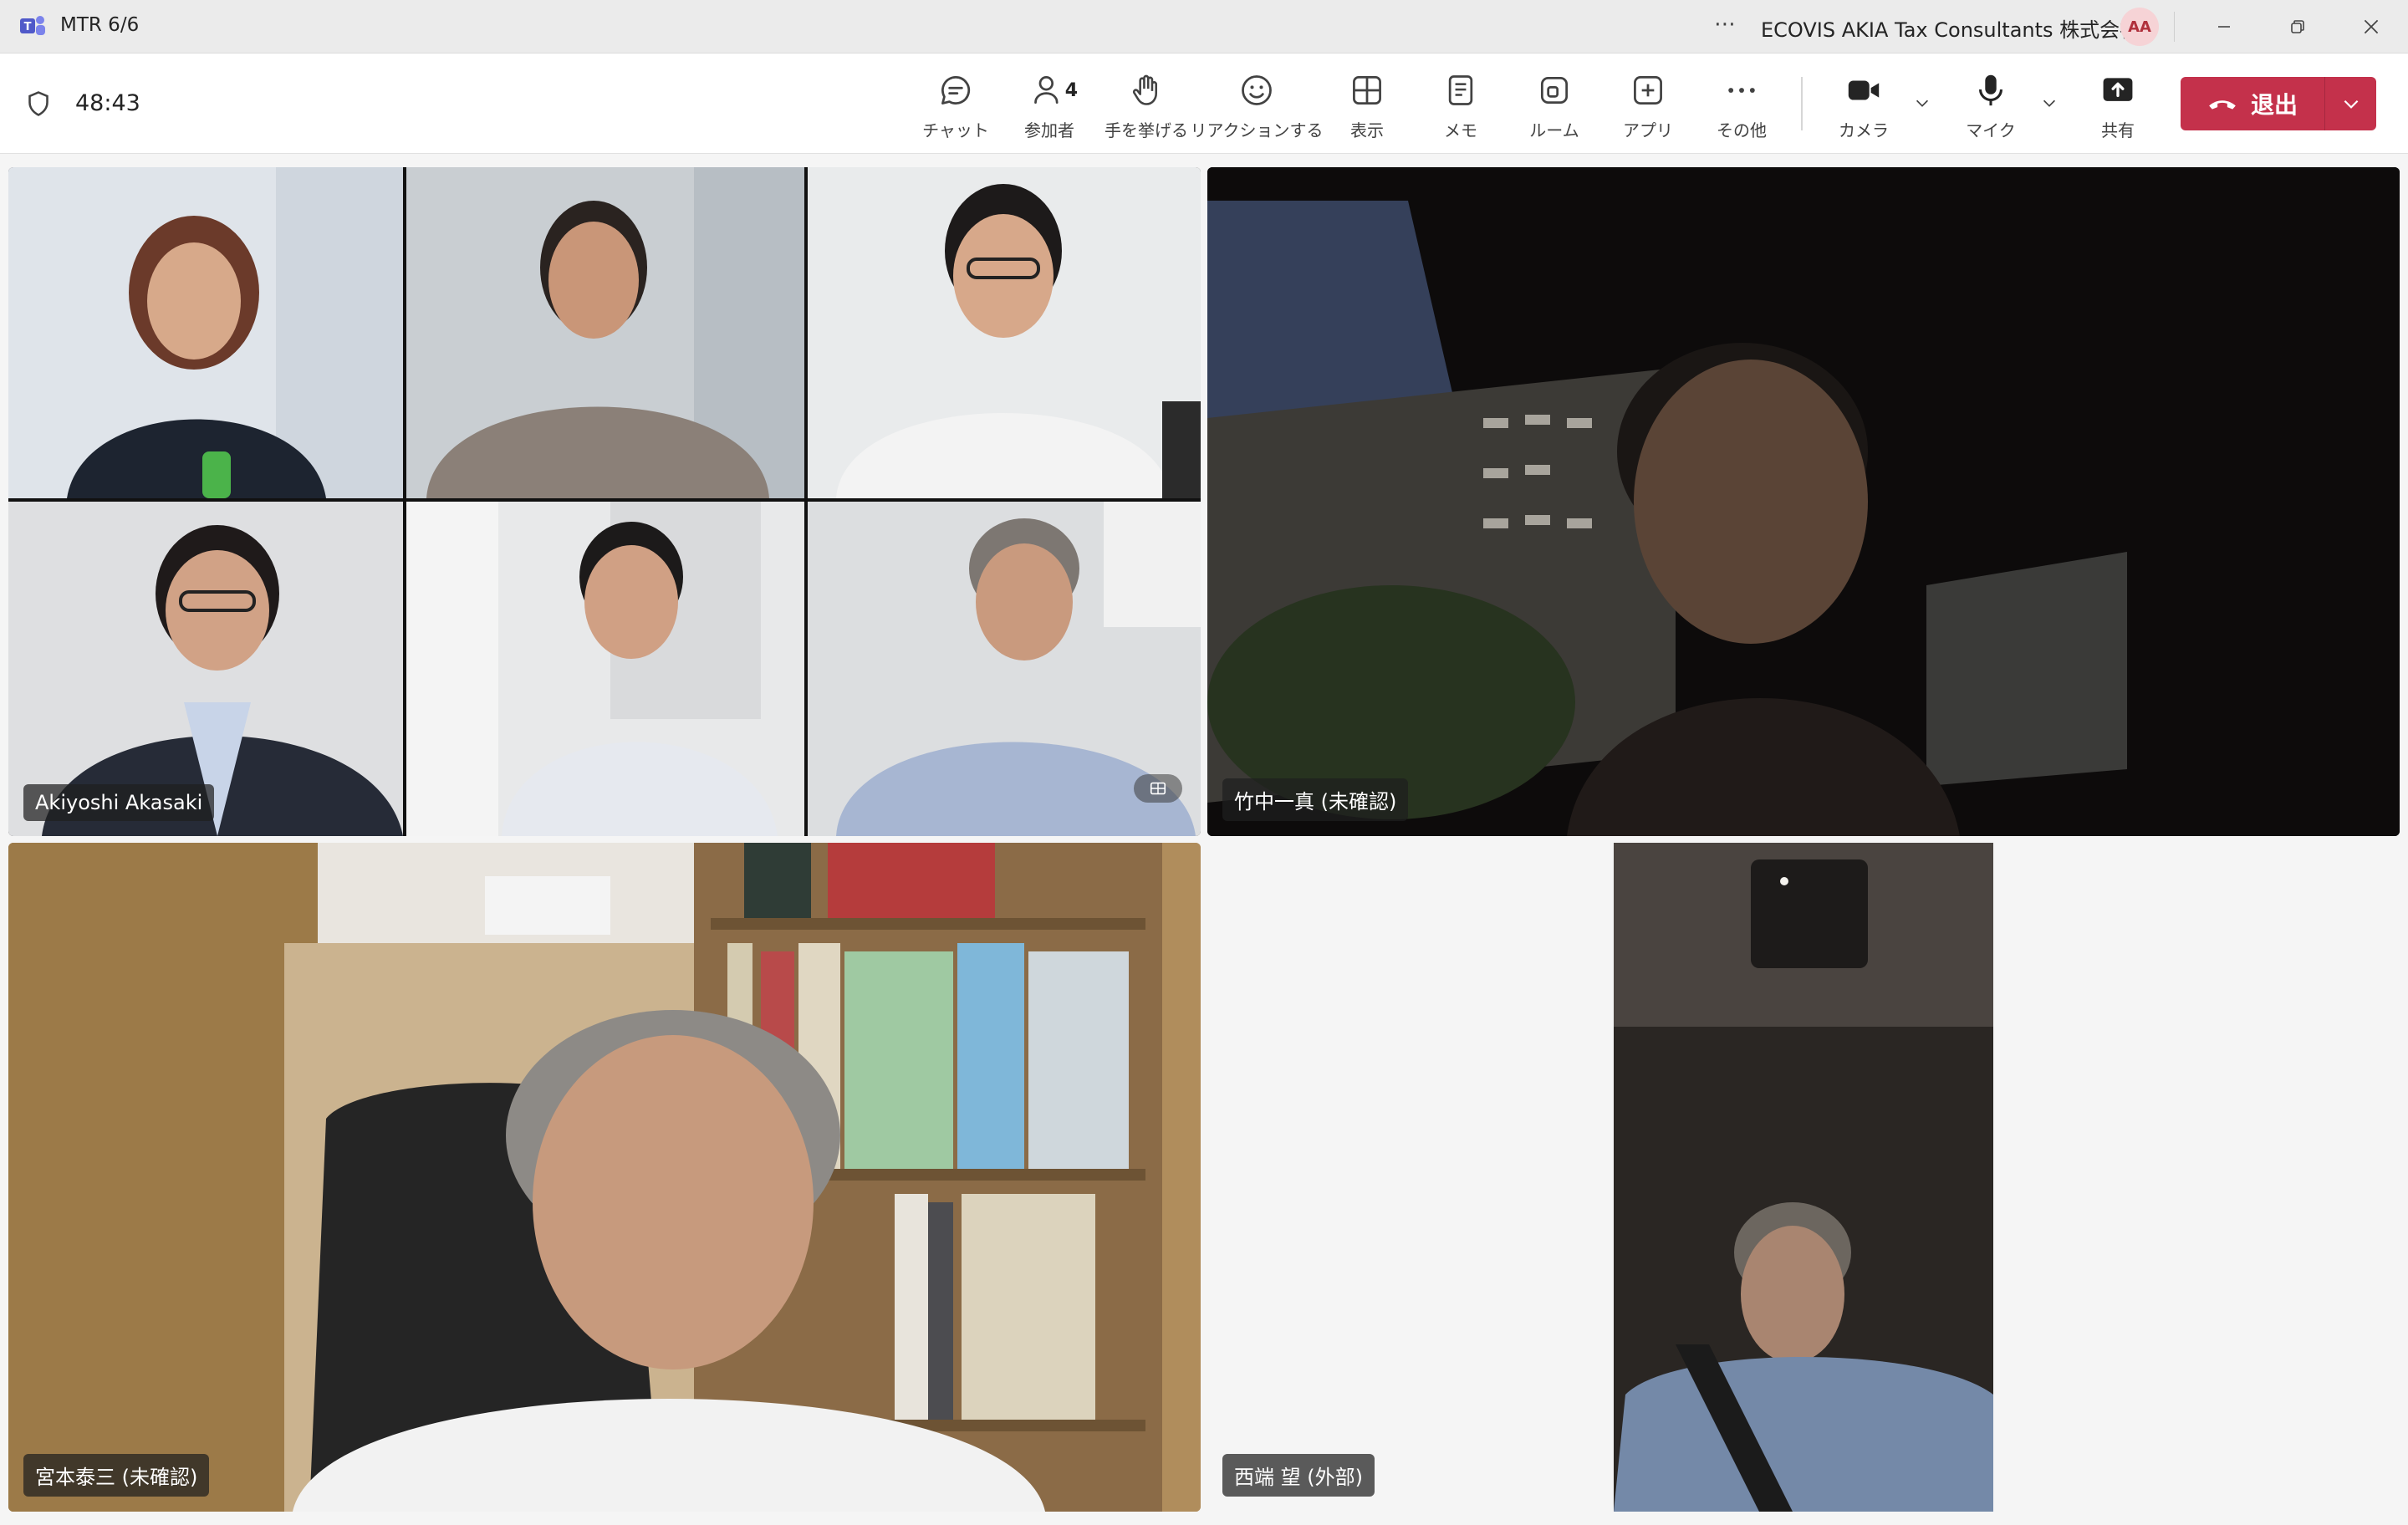 This screenshot has height=1525, width=2408. I want to click on microphone-icon, so click(1991, 90).